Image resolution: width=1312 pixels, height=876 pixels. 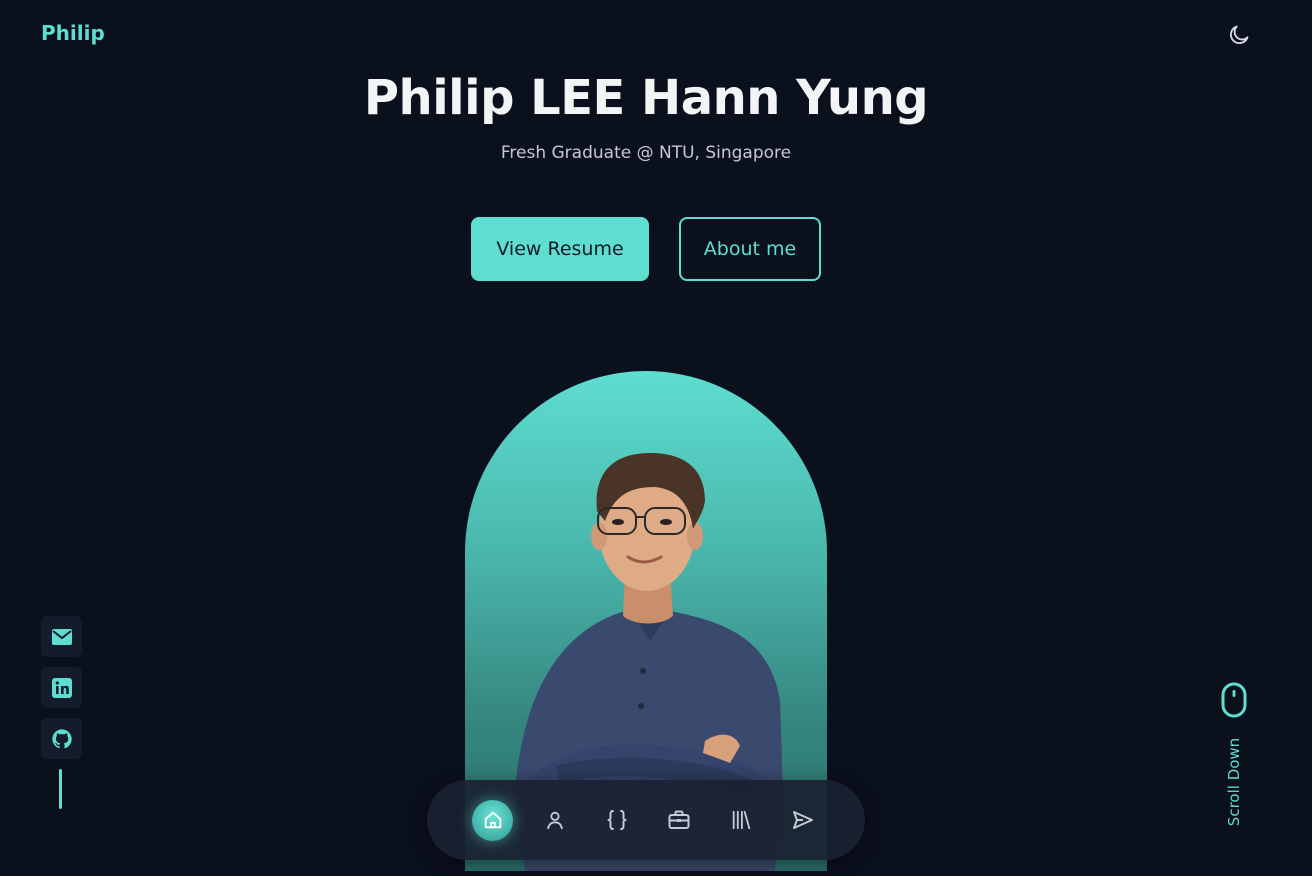 I want to click on mail-icon, so click(x=62, y=637).